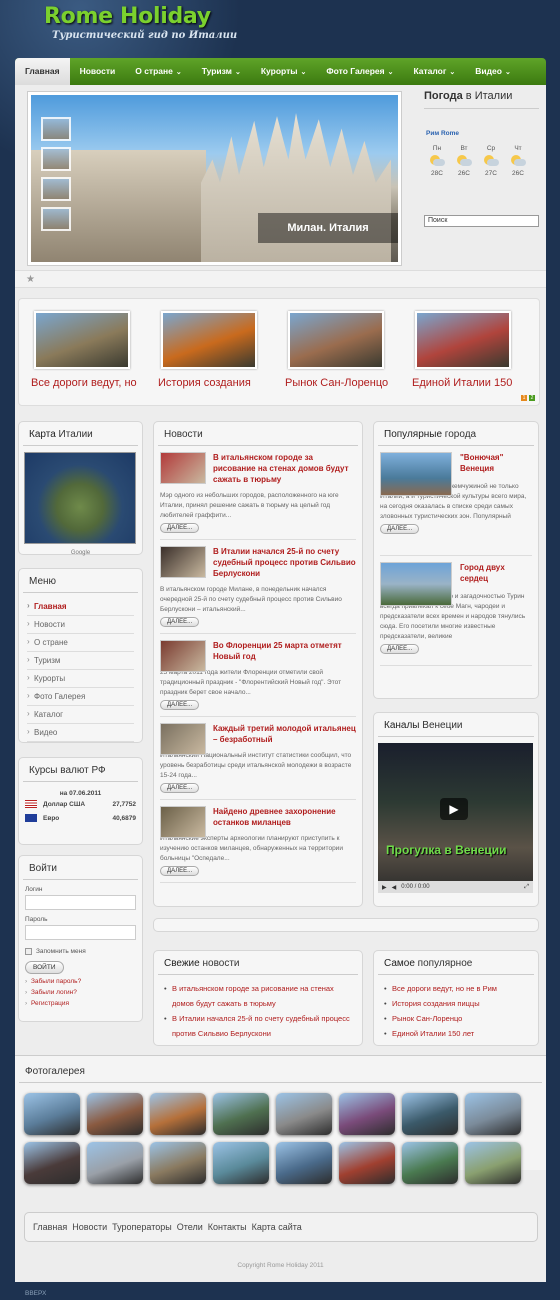 This screenshot has width=560, height=1300. Describe the element at coordinates (532, 398) in the screenshot. I see `carousel-page-2: 2` at that location.